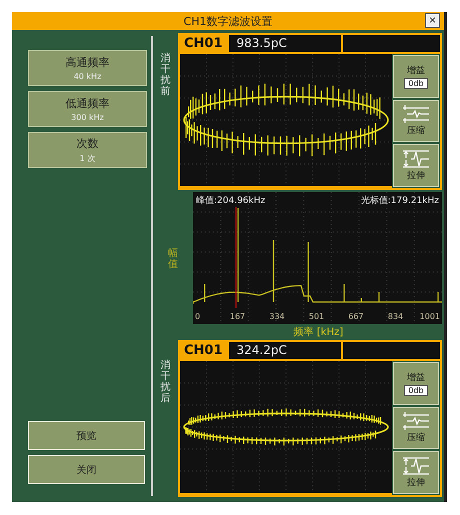  I want to click on axis-tick-label: 1001, so click(430, 316).